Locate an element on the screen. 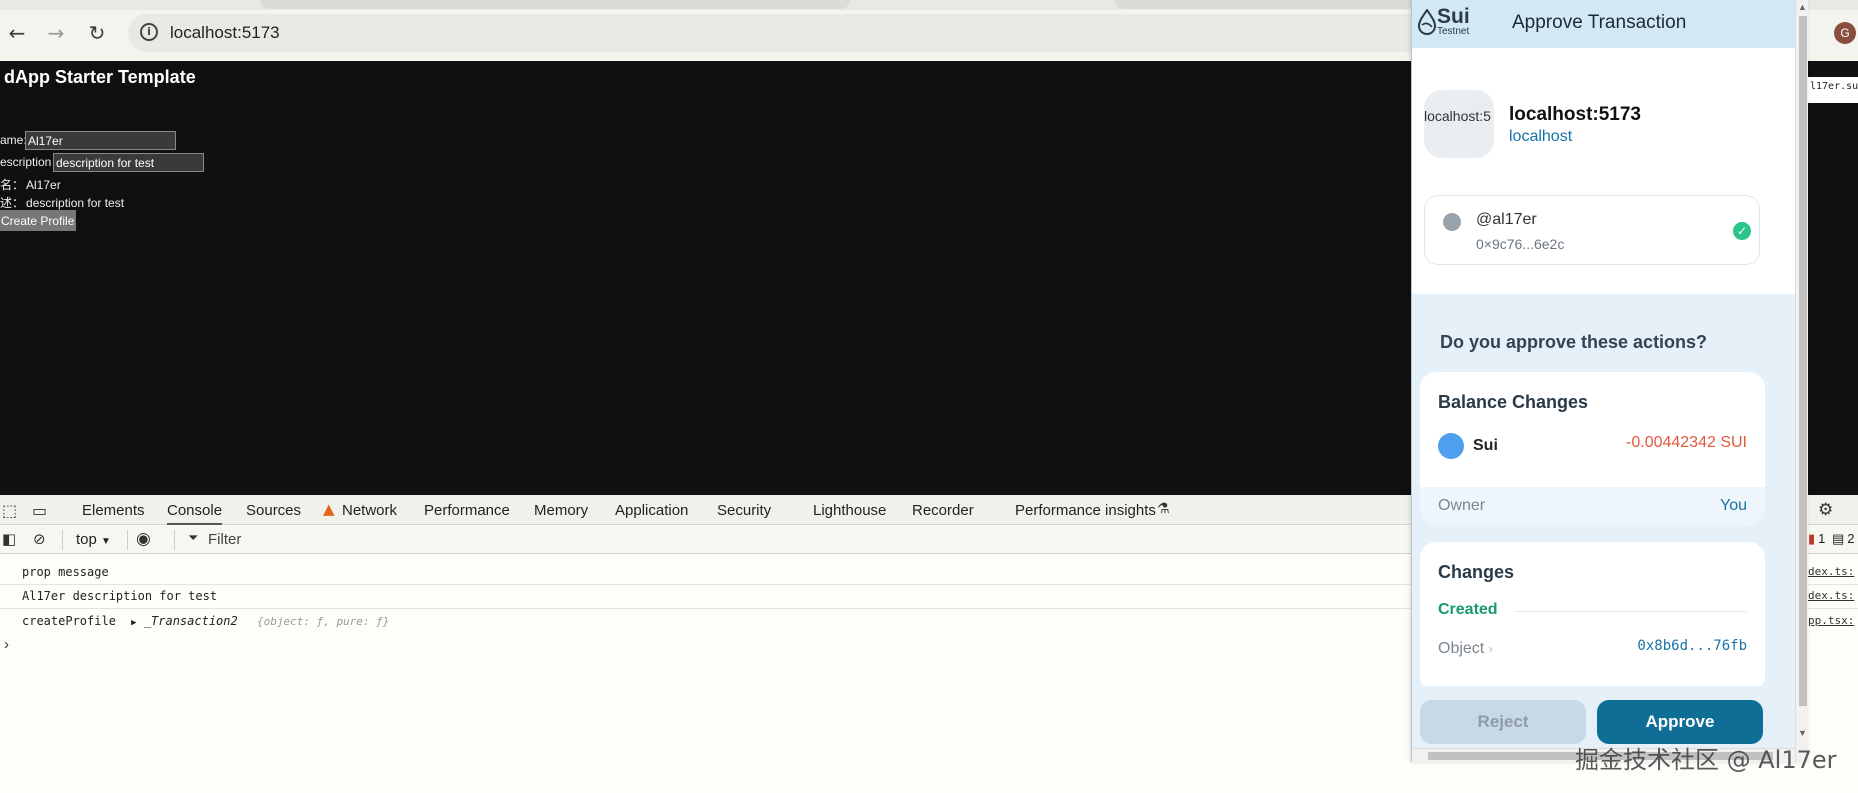 The width and height of the screenshot is (1858, 793). owner-label: Owner is located at coordinates (1462, 505).